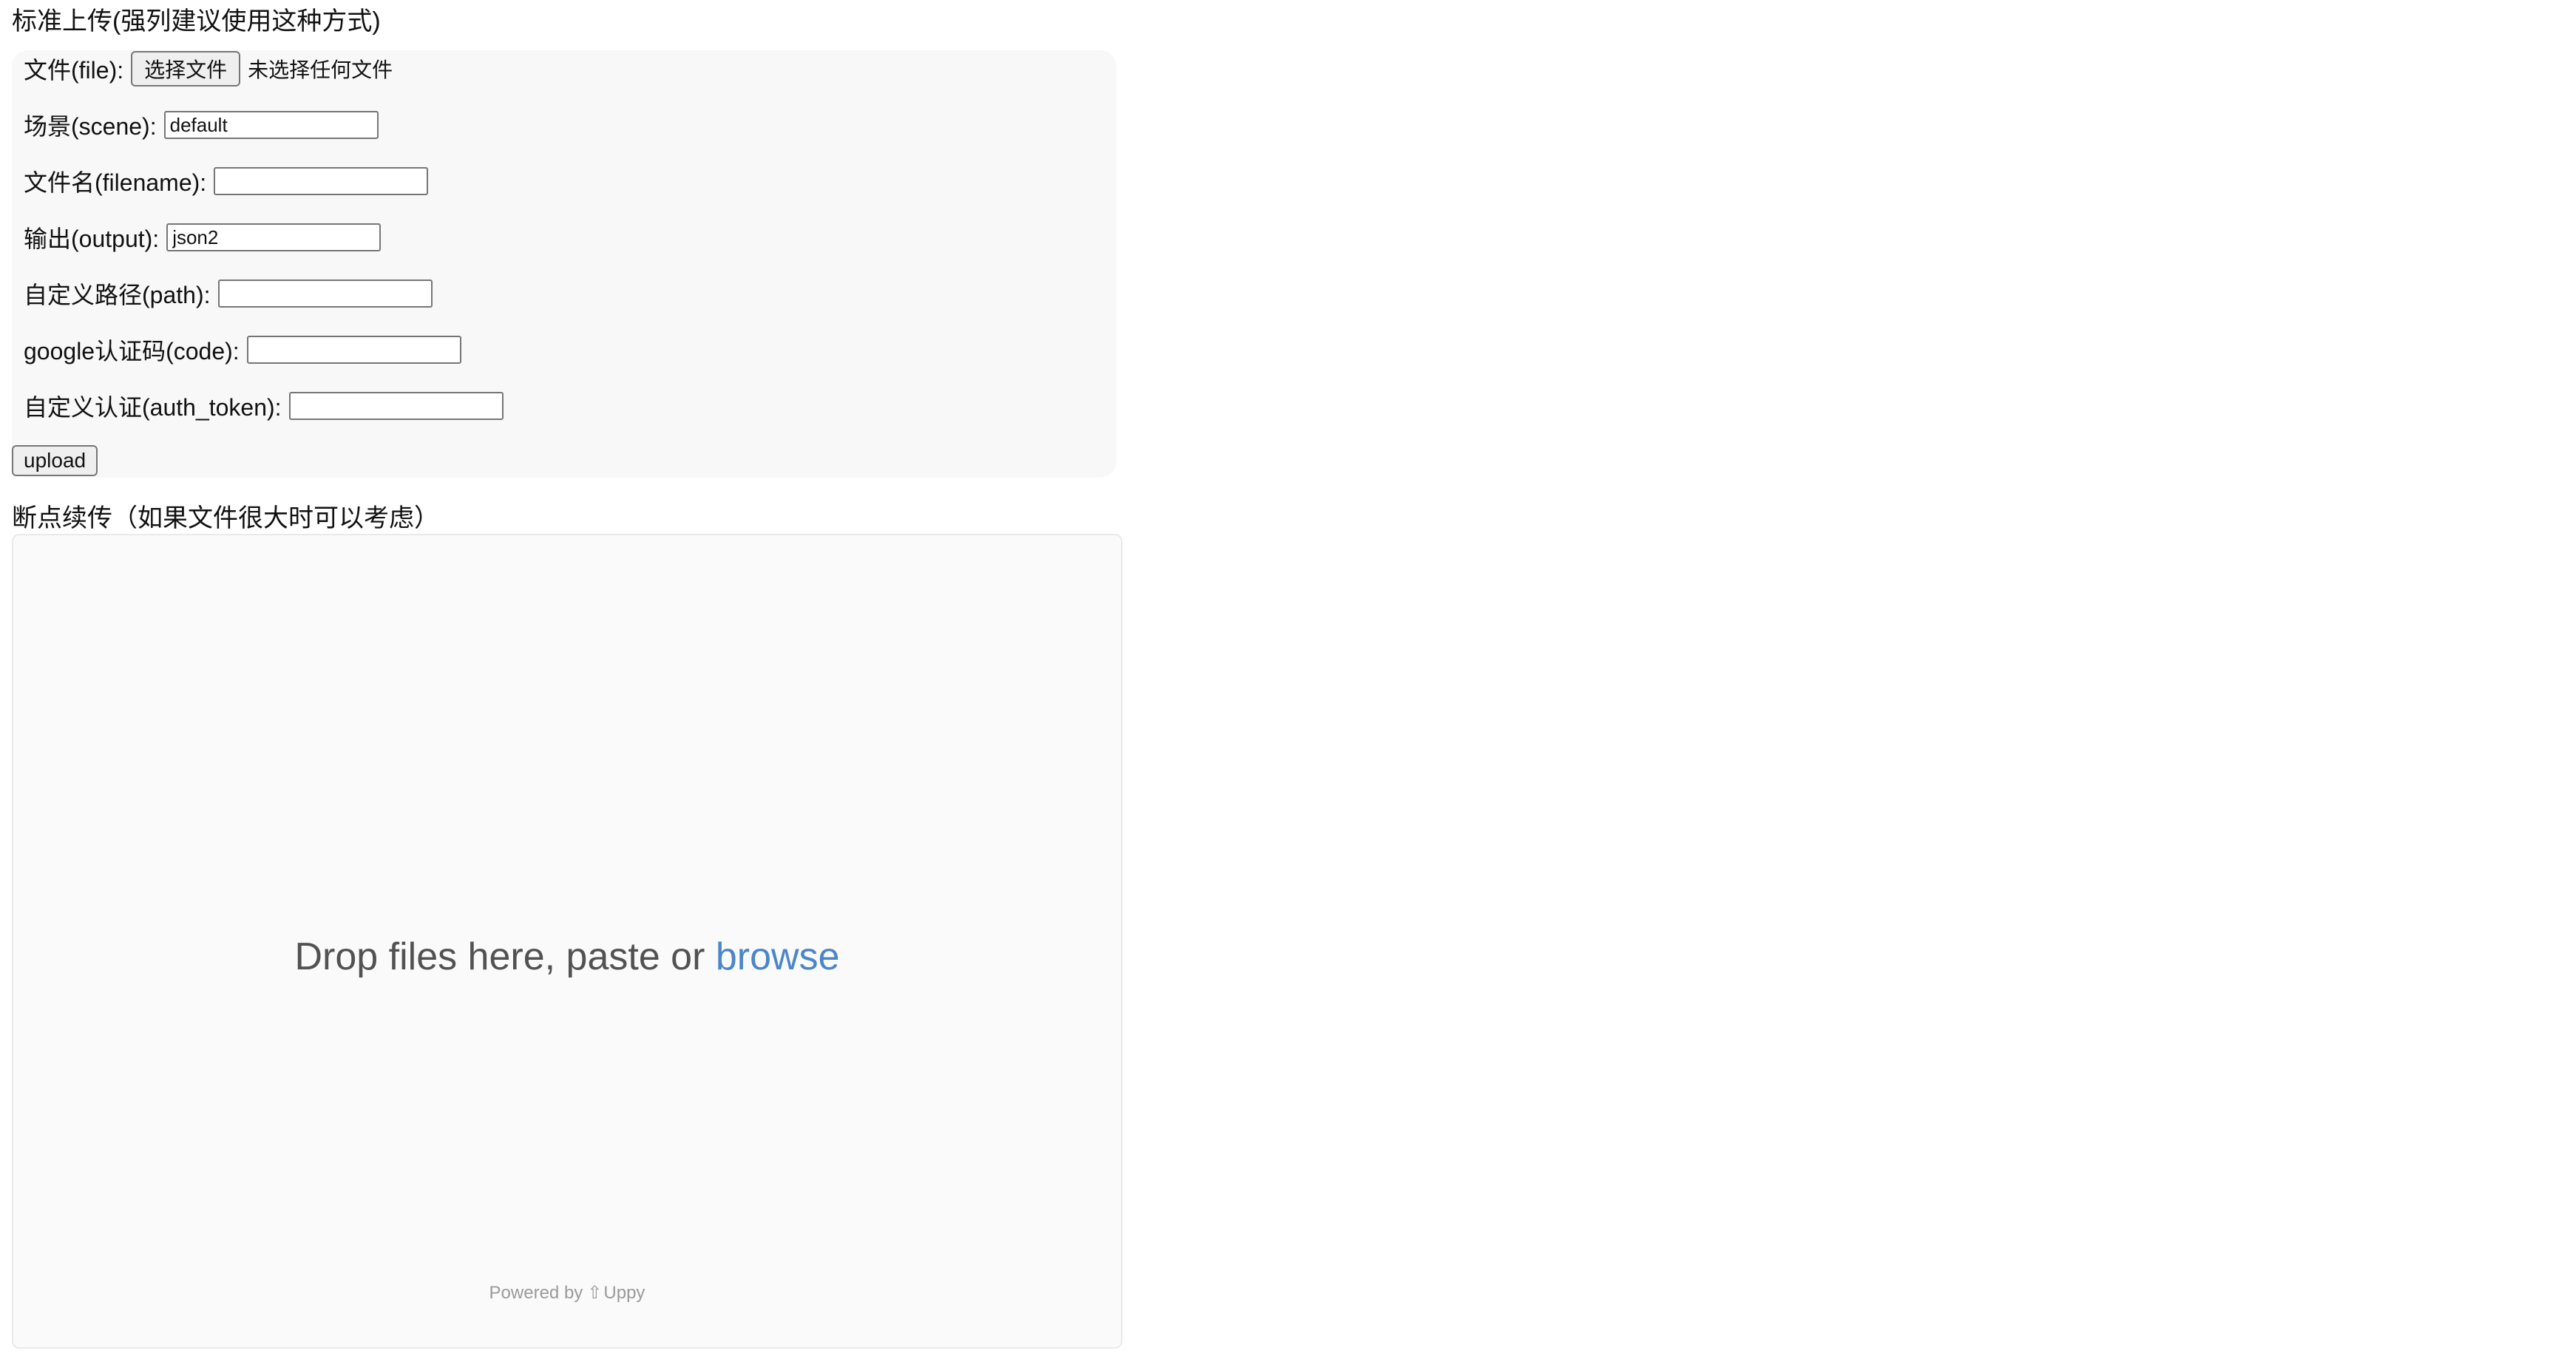 The image size is (2576, 1362). I want to click on auth-token-row: 自定义认证(auth_token):, so click(264, 406).